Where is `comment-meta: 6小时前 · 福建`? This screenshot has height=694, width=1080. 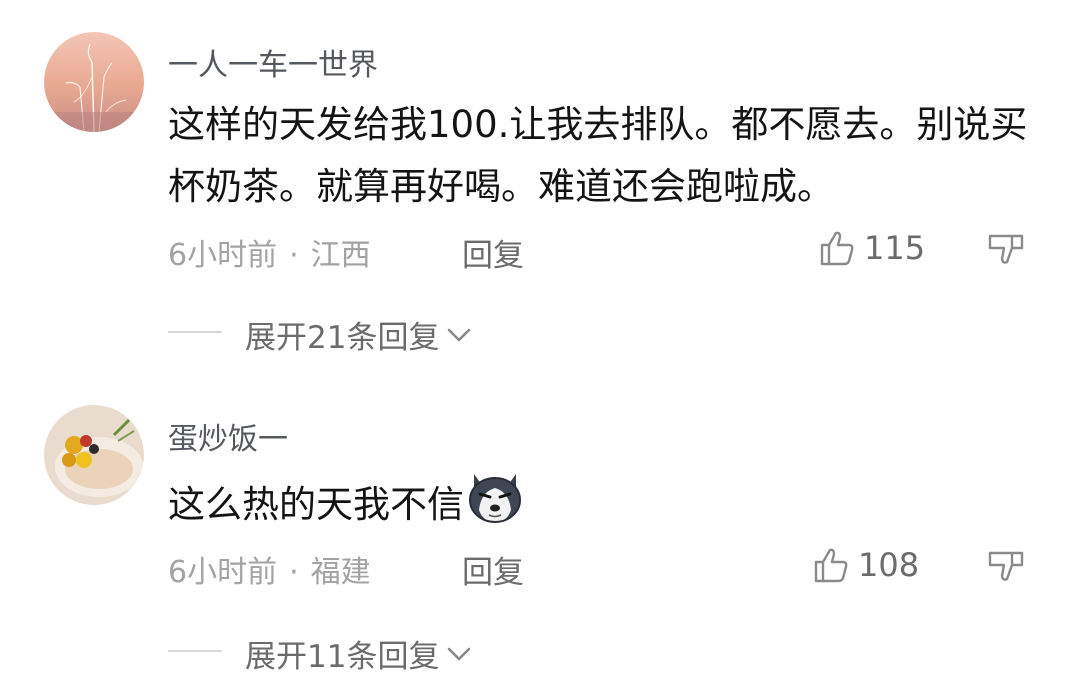 comment-meta: 6小时前 · 福建 is located at coordinates (269, 569).